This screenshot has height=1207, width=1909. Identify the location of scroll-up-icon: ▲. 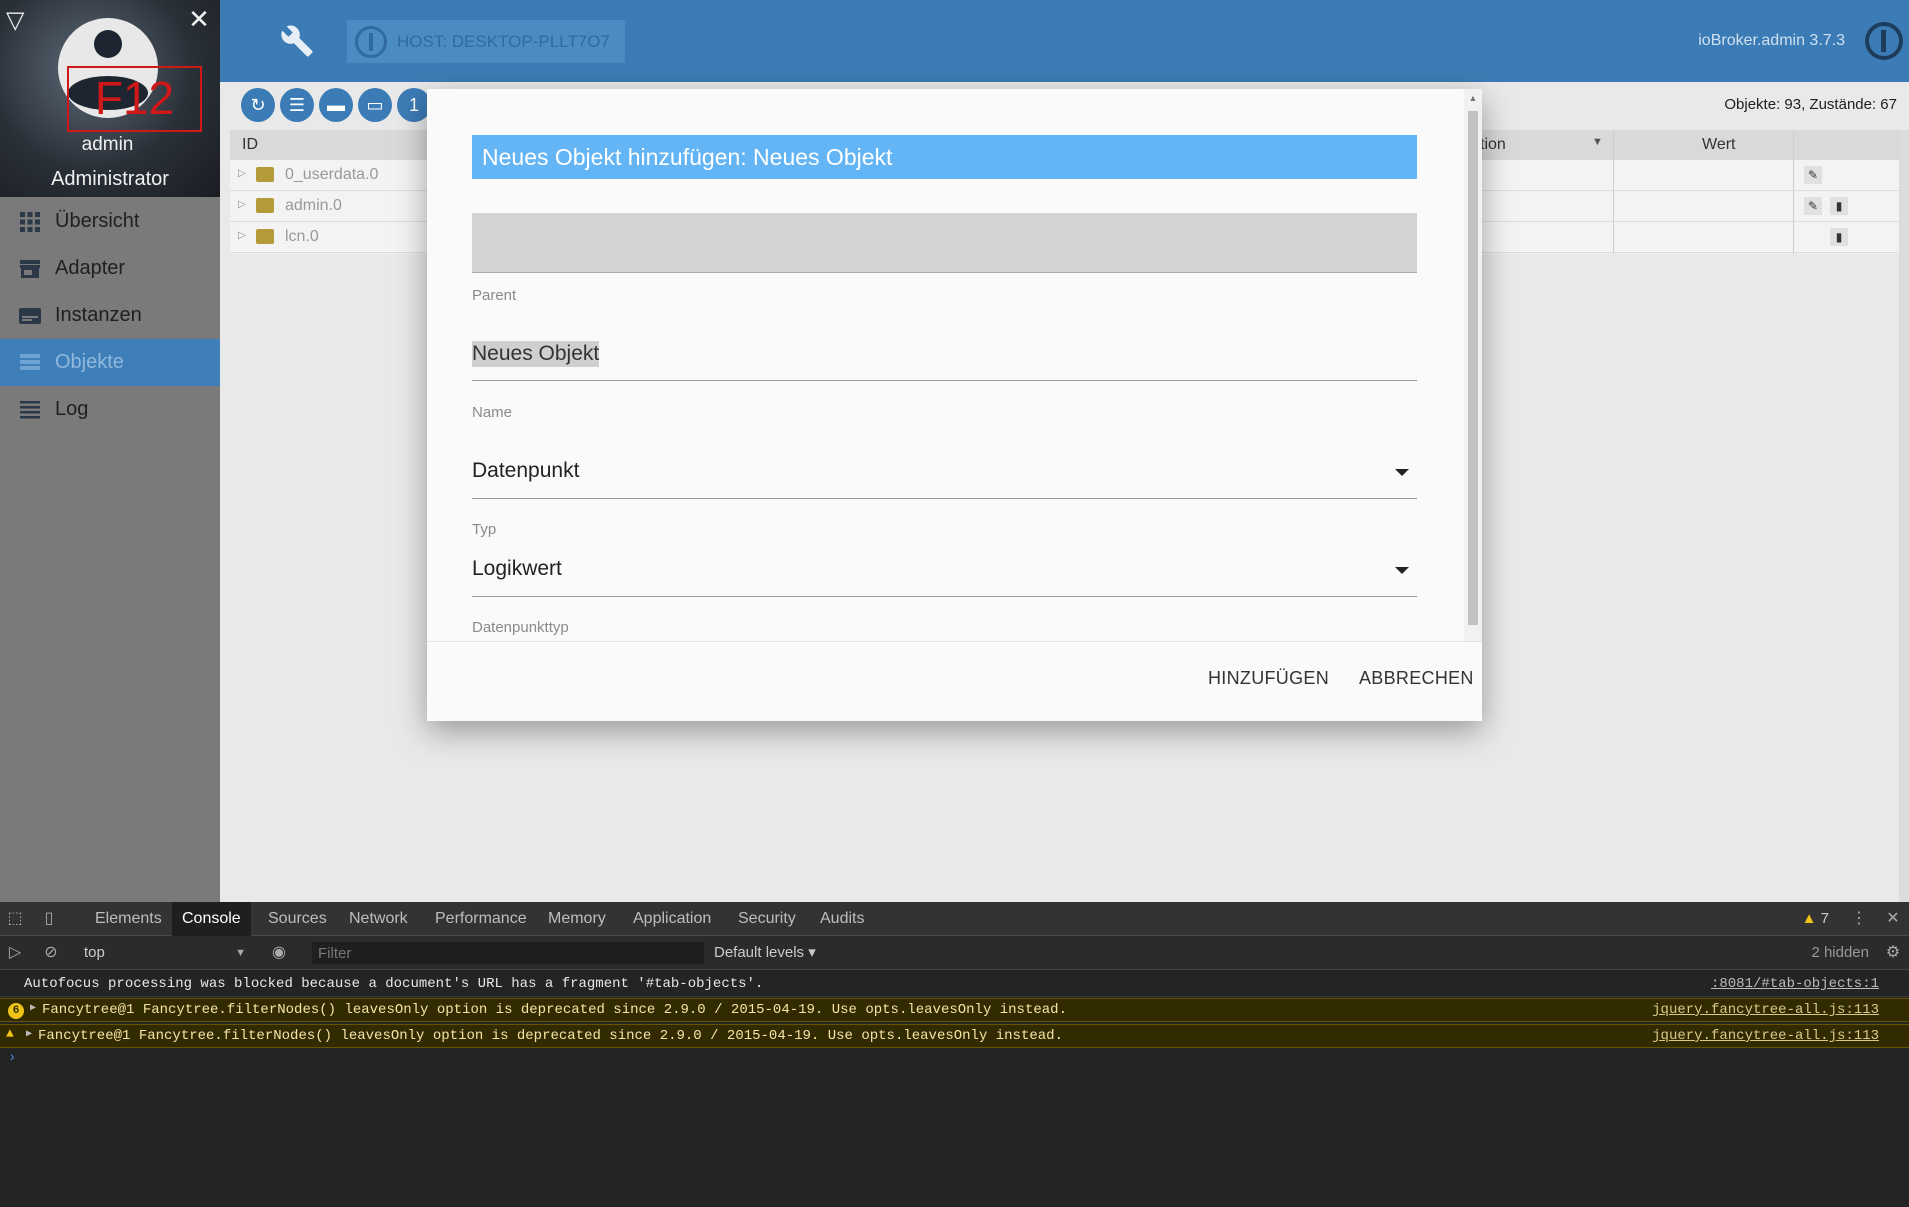
(1473, 98).